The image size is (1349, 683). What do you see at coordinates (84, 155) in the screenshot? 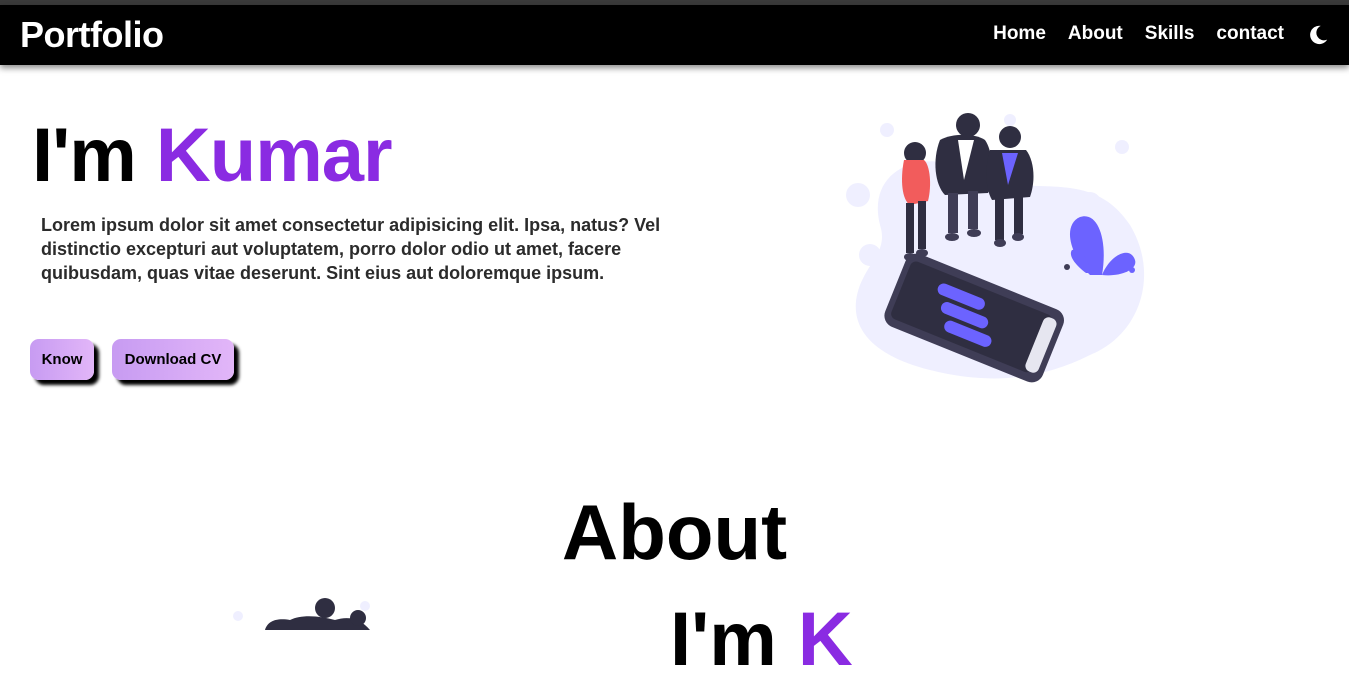
I see `hero-greeting: I'm` at bounding box center [84, 155].